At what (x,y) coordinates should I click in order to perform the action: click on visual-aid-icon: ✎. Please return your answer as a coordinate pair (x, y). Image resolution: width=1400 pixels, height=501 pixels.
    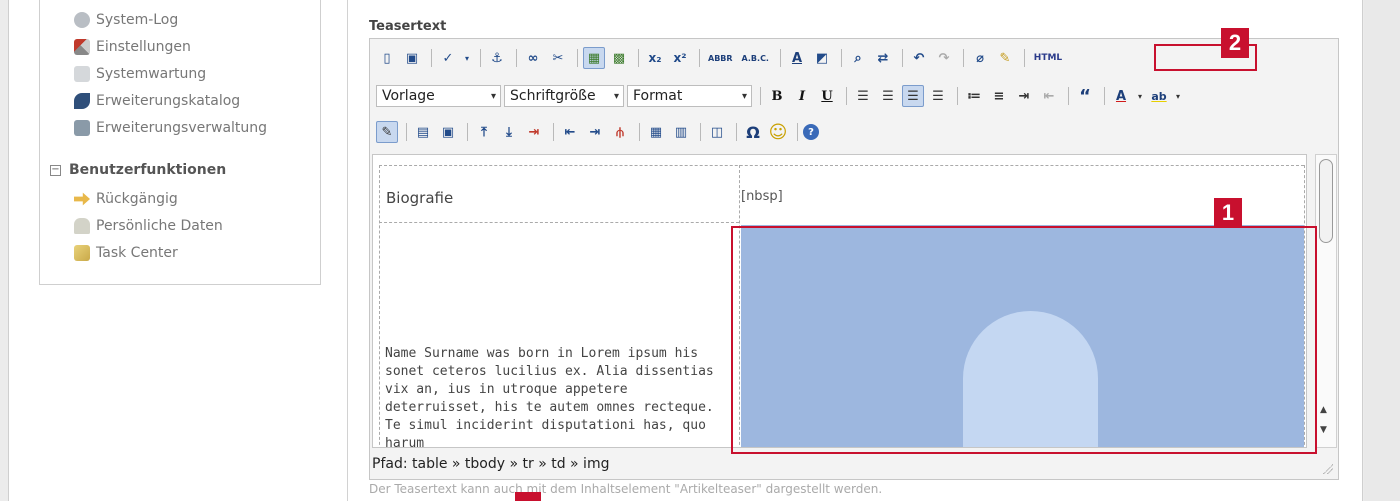
    Looking at the image, I should click on (387, 132).